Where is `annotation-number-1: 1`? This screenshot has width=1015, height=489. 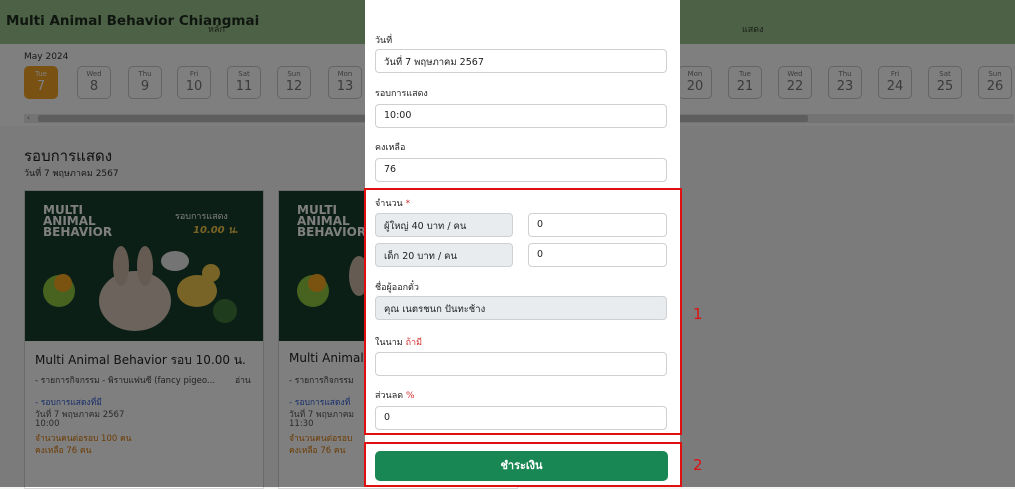 annotation-number-1: 1 is located at coordinates (698, 314).